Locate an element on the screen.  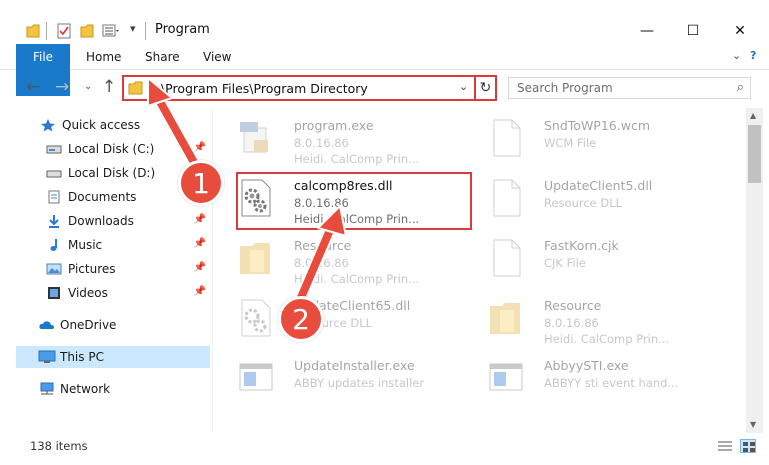
file-item: UpdateClient65.dll Resource DLL is located at coordinates (334, 318).